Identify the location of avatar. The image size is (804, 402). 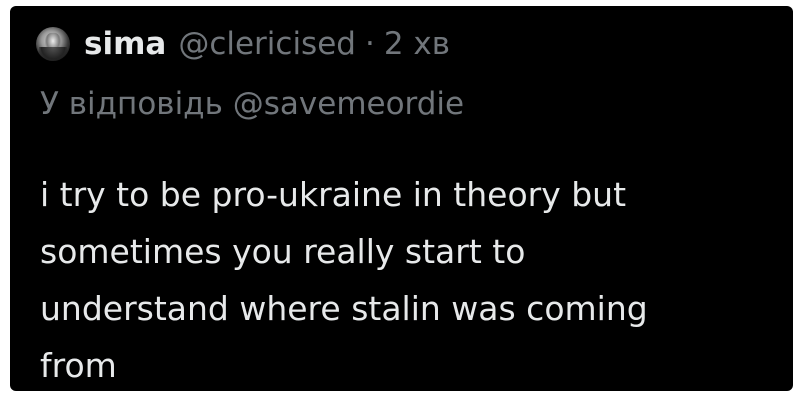
(53, 44).